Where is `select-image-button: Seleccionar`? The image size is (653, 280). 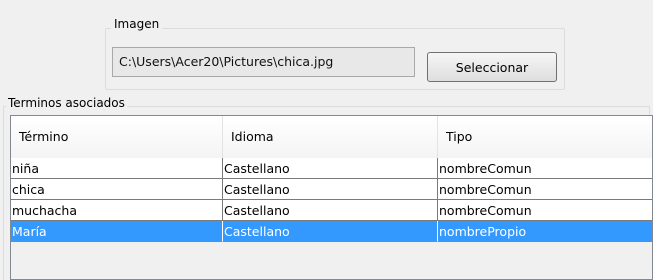 select-image-button: Seleccionar is located at coordinates (492, 67).